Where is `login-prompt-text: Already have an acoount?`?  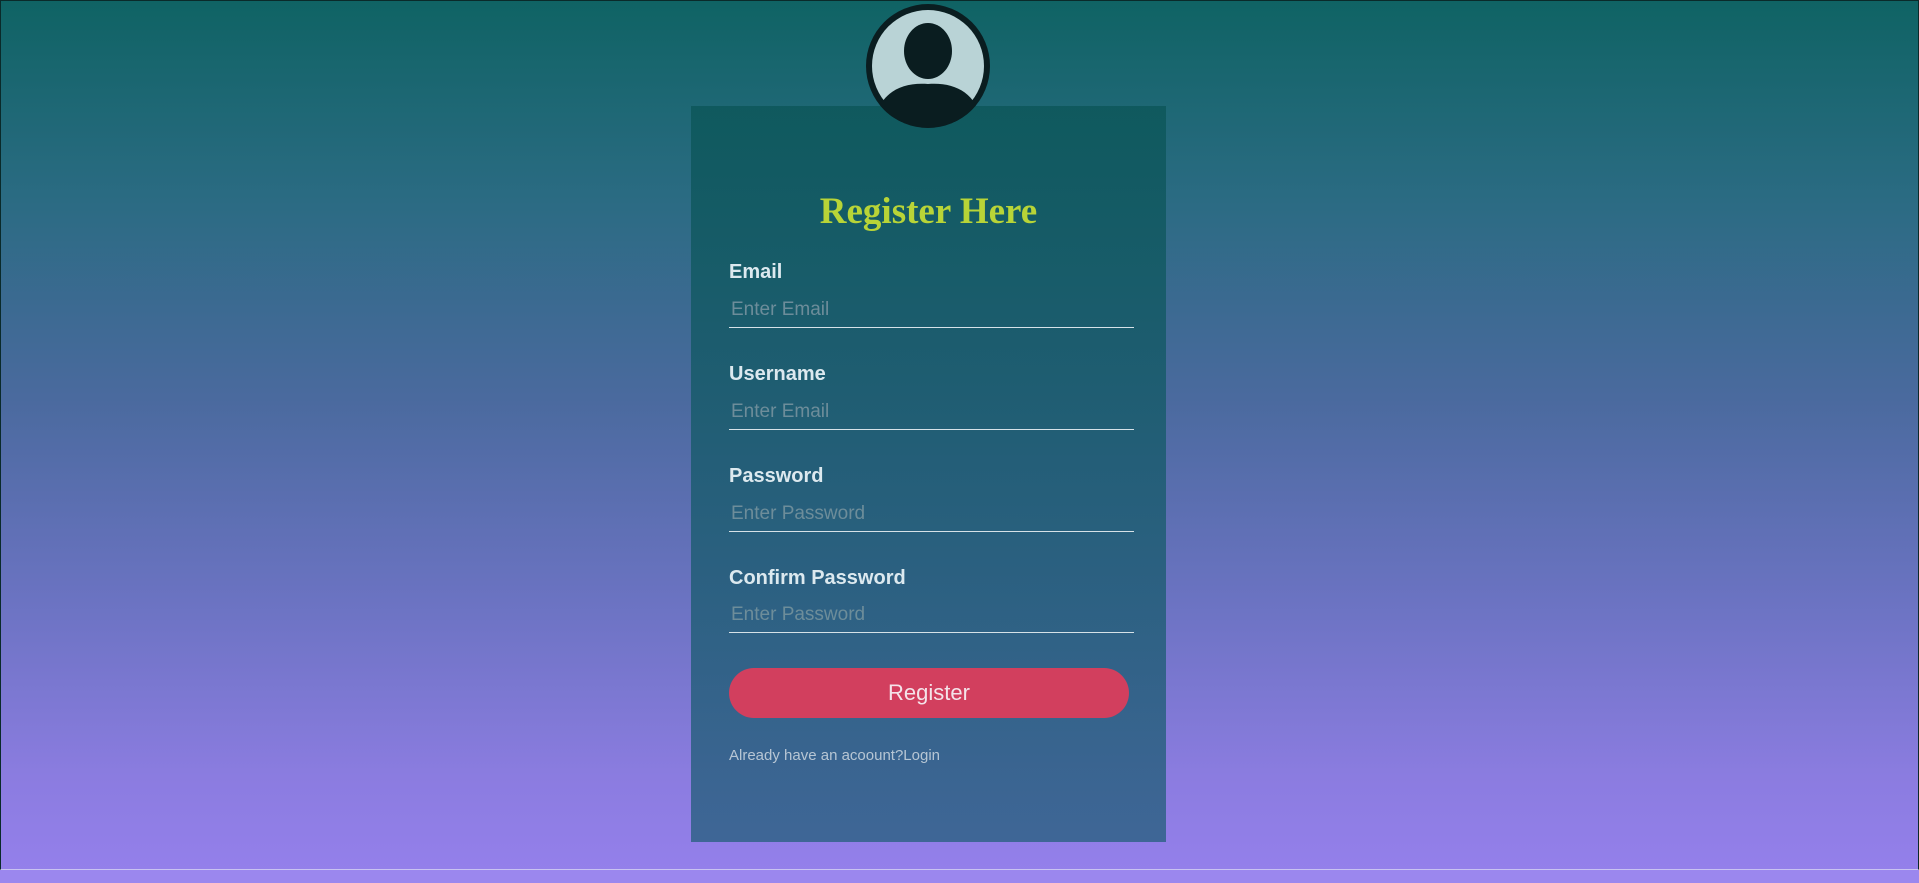
login-prompt-text: Already have an acoount? is located at coordinates (816, 755).